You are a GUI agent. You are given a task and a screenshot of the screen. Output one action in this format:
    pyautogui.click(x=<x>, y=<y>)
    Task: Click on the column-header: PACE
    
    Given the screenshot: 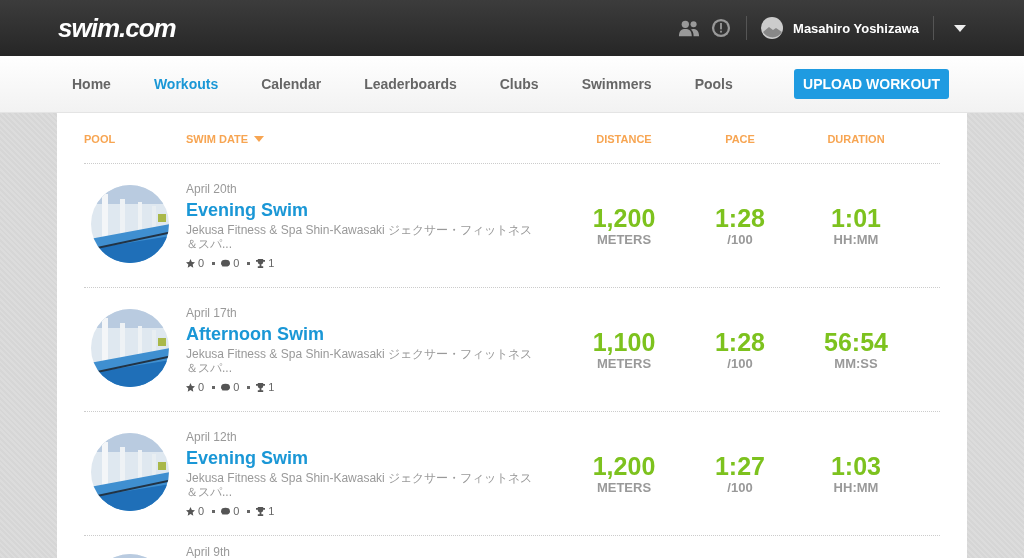 What is the action you would take?
    pyautogui.click(x=740, y=139)
    